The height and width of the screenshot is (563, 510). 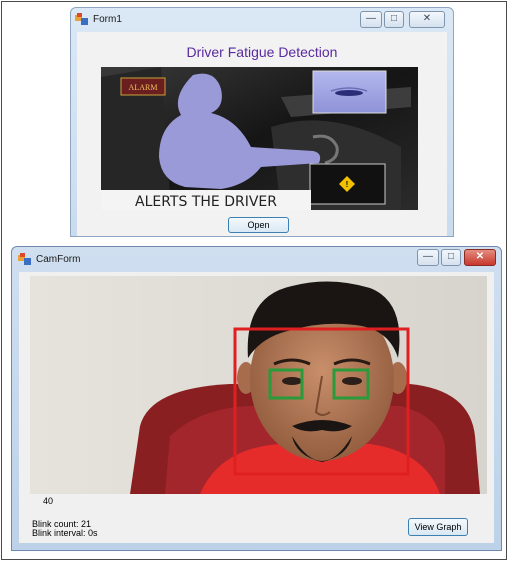 I want to click on app-heading: Driver Fatigue Detection, so click(x=262, y=52).